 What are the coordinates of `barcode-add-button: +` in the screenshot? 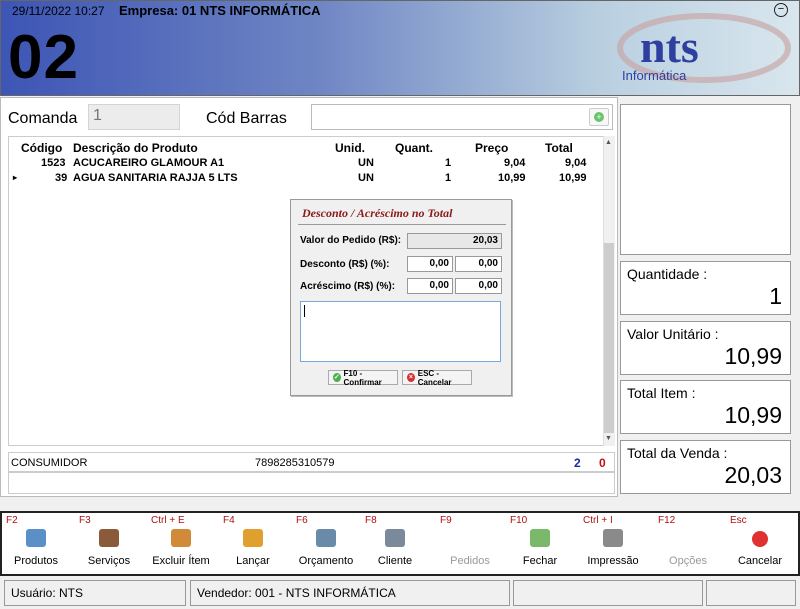 It's located at (599, 117).